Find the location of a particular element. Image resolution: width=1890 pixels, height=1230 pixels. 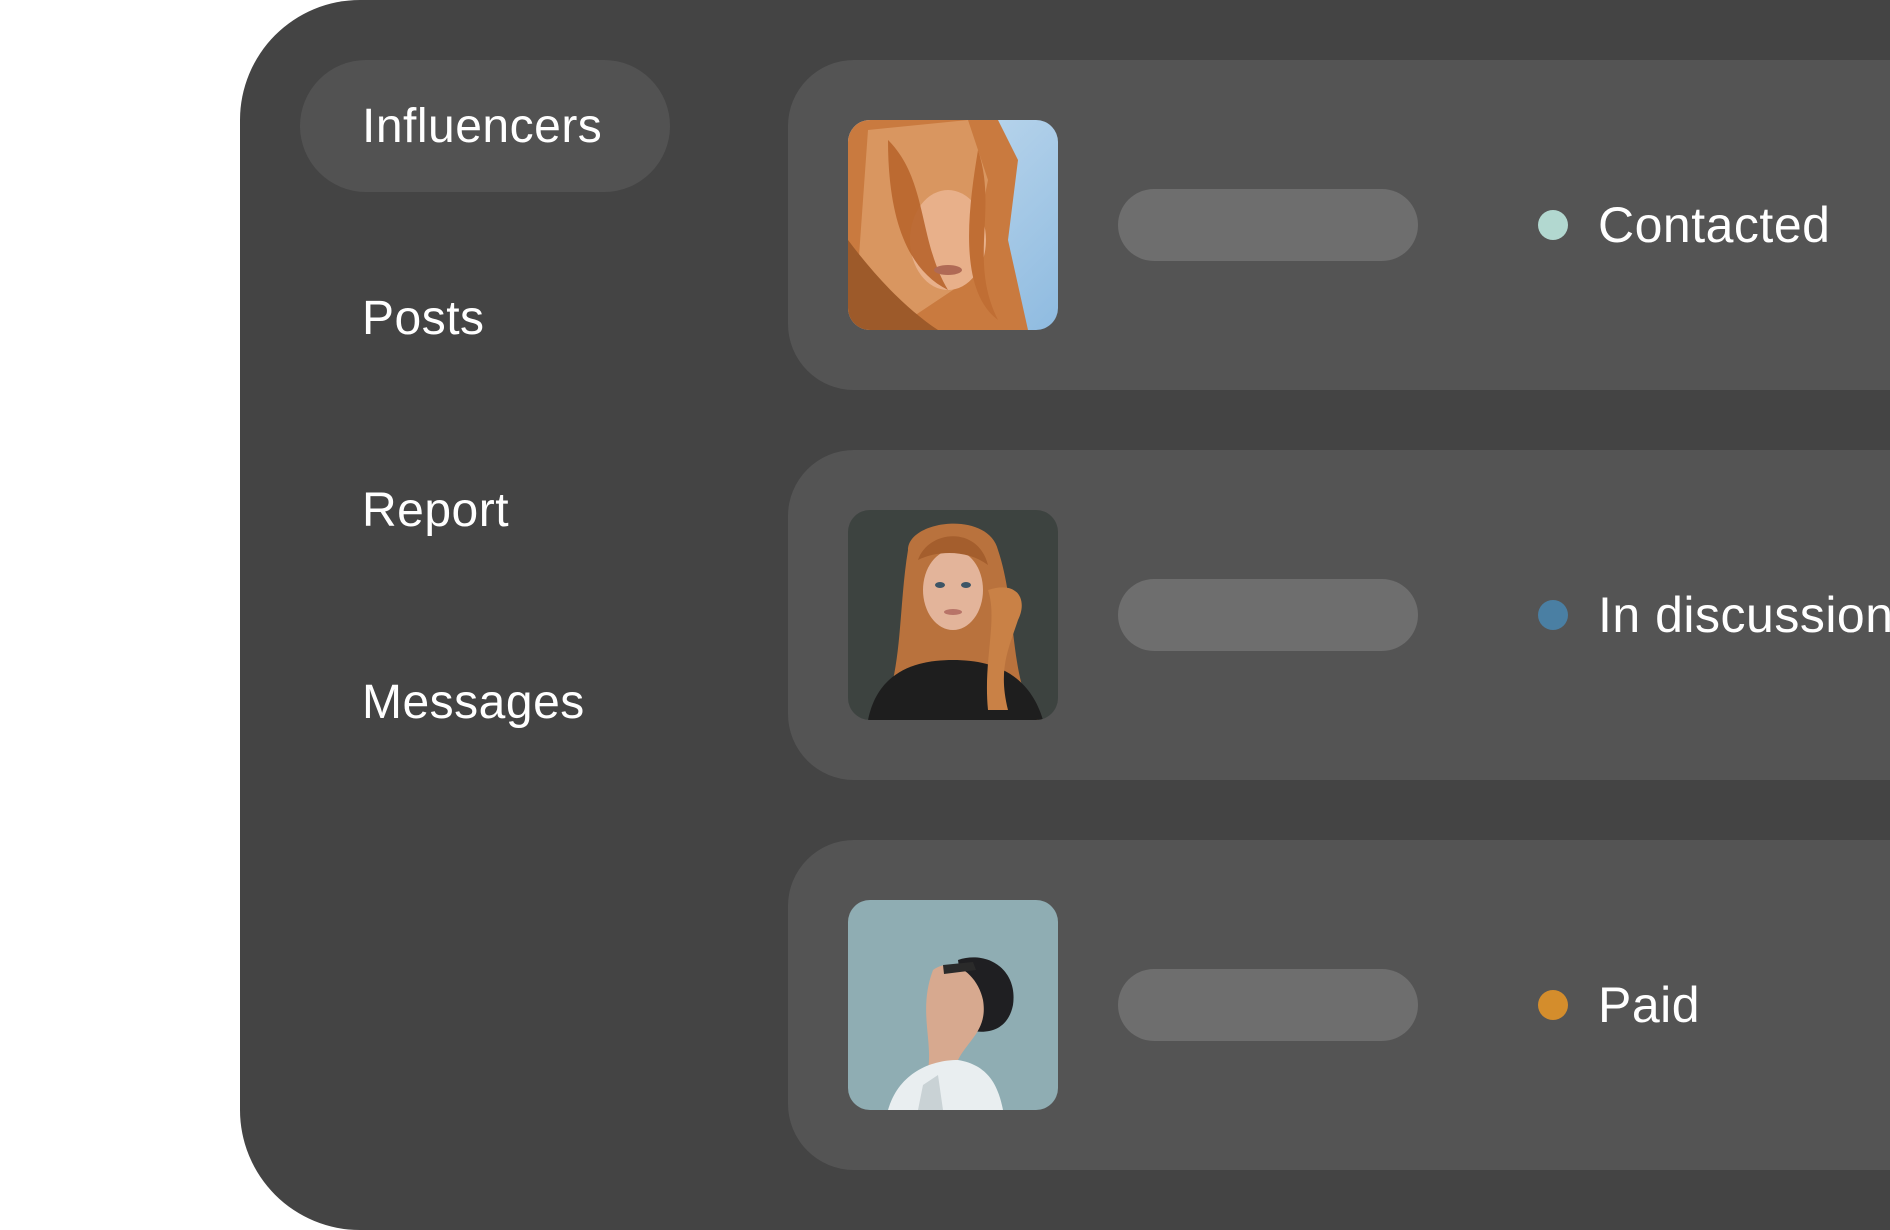

sidebar-item-label: Posts is located at coordinates (423, 318).